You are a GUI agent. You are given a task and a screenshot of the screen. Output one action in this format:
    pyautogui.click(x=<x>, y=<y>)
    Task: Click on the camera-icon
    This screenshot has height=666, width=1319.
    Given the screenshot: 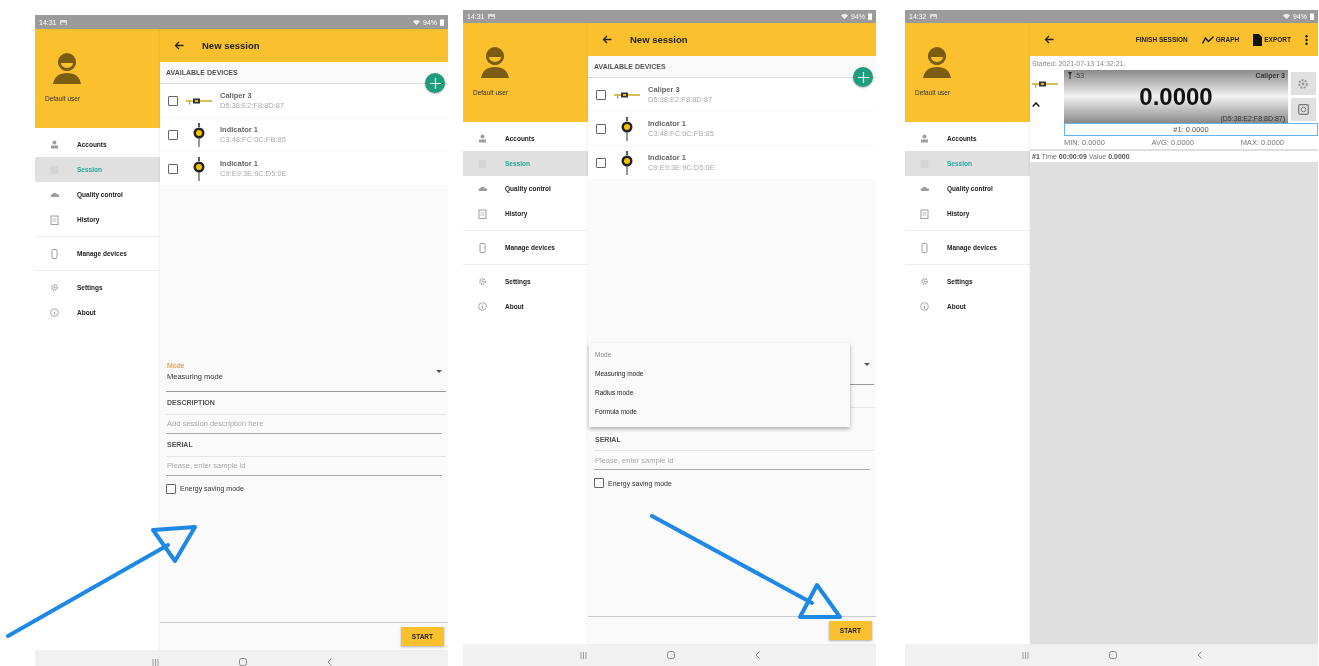 What is the action you would take?
    pyautogui.click(x=1303, y=109)
    